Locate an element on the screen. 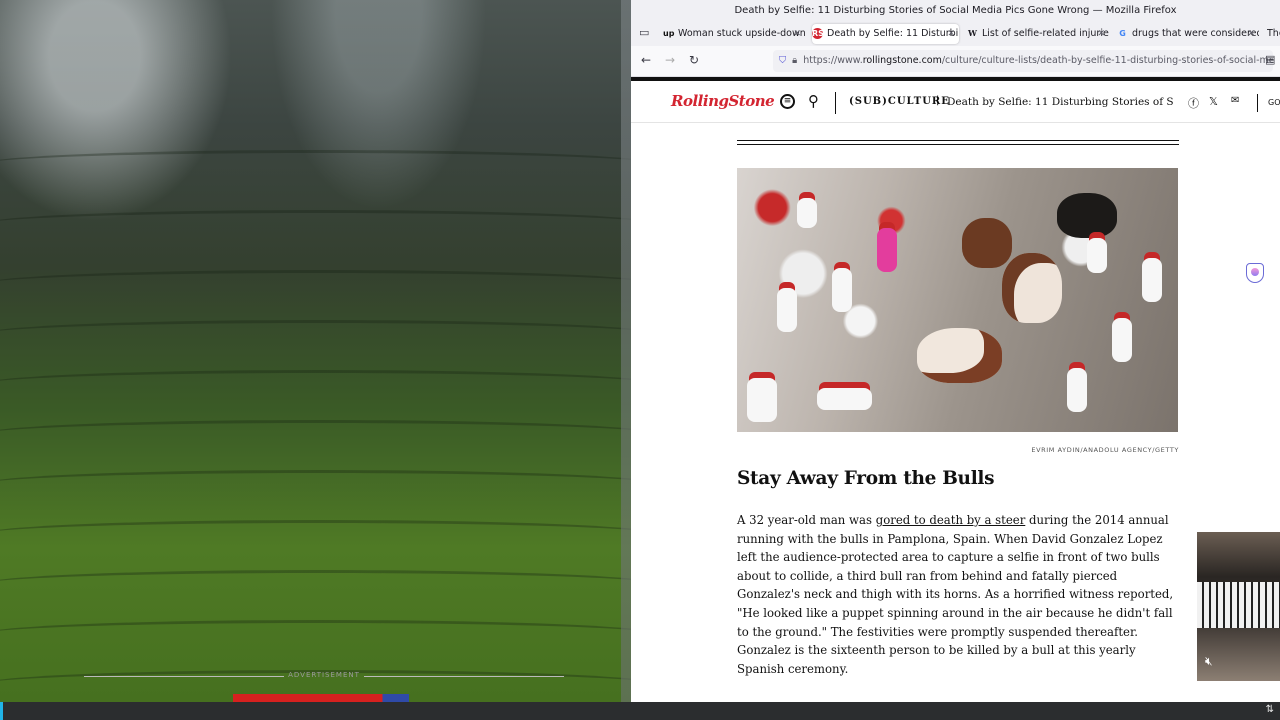  tab-1: up Woman stuck upside-down i ✕ is located at coordinates (734, 34).